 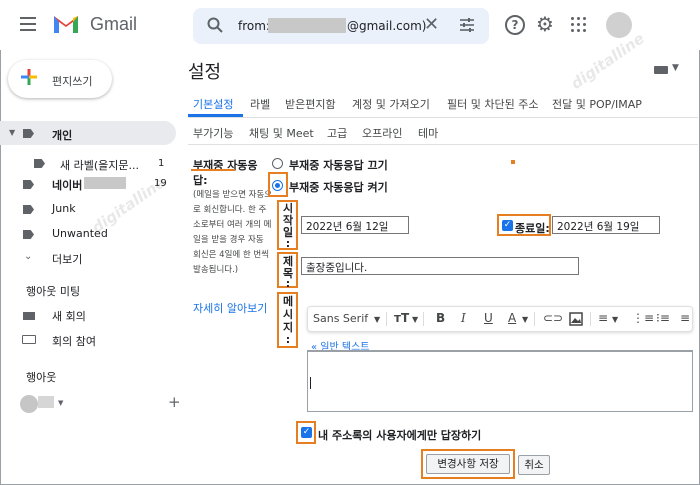 What do you see at coordinates (488, 318) in the screenshot?
I see `underline-icon: U` at bounding box center [488, 318].